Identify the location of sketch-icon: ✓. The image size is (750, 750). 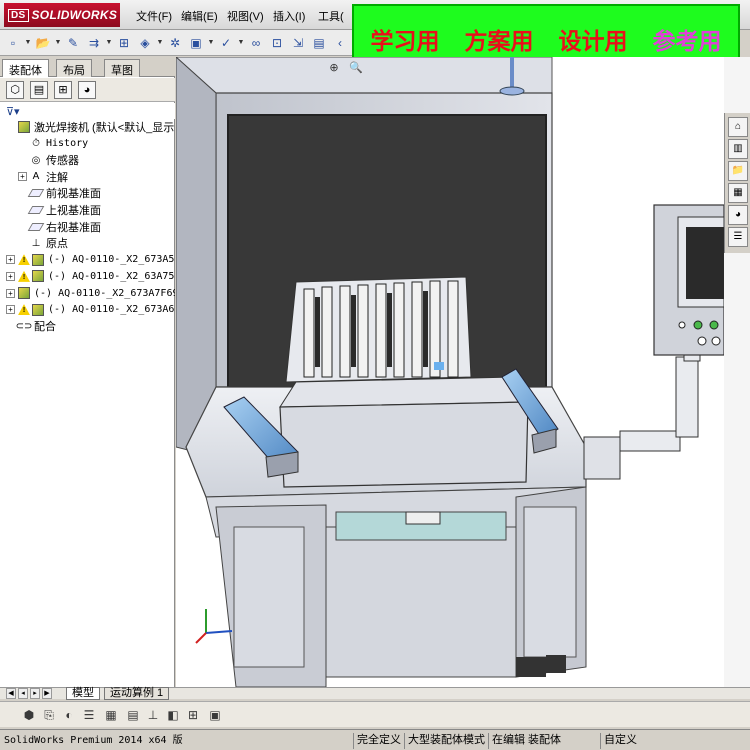
(226, 43).